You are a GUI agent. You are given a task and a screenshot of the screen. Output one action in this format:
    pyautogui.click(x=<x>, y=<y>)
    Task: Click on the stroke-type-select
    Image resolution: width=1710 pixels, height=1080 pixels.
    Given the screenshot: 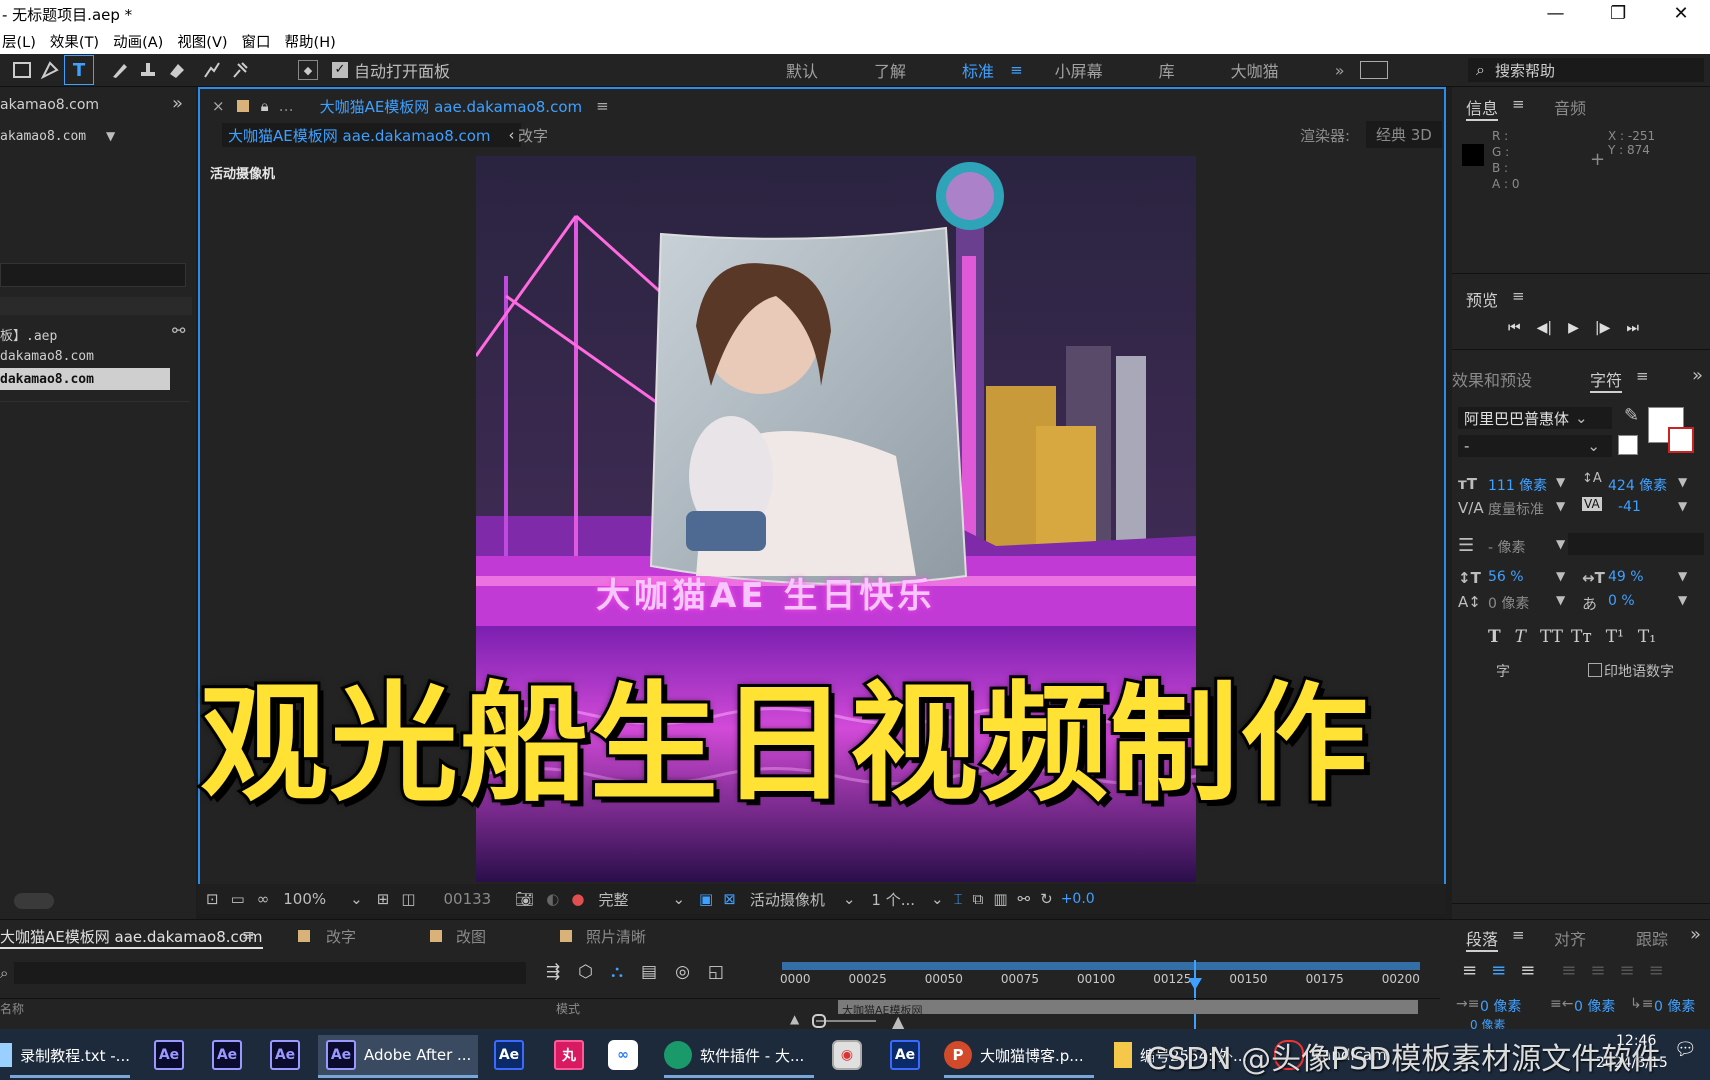 What is the action you would take?
    pyautogui.click(x=1636, y=544)
    